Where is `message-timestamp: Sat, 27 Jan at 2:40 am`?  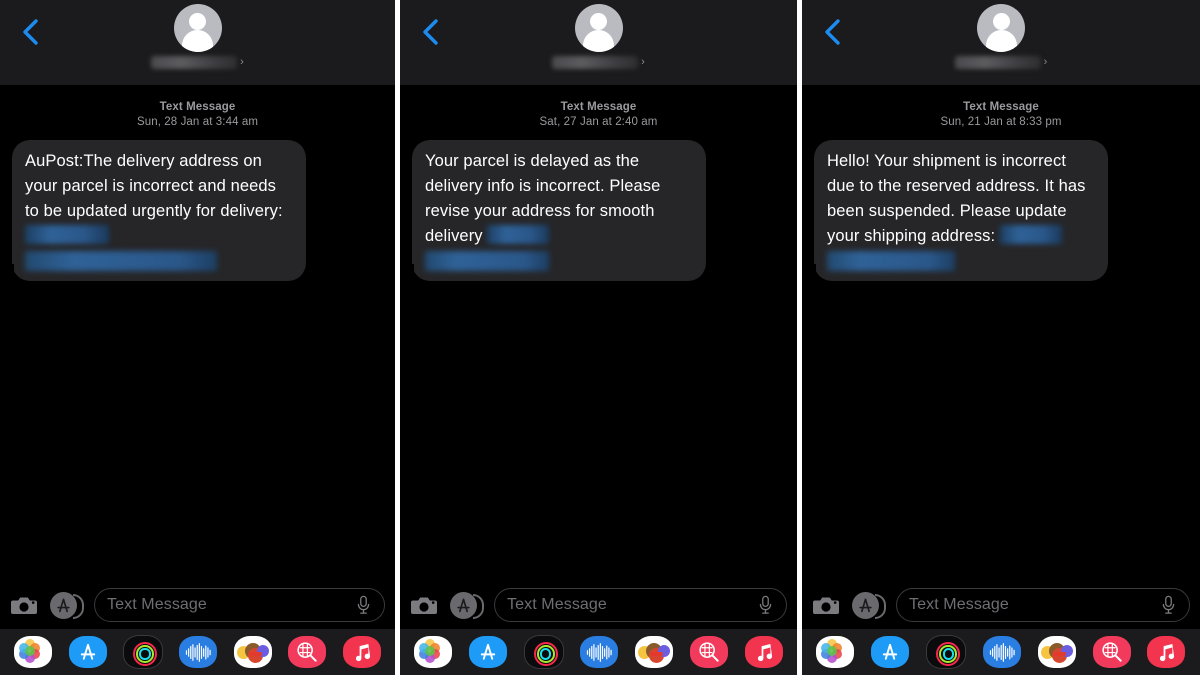
message-timestamp: Sat, 27 Jan at 2:40 am is located at coordinates (598, 121).